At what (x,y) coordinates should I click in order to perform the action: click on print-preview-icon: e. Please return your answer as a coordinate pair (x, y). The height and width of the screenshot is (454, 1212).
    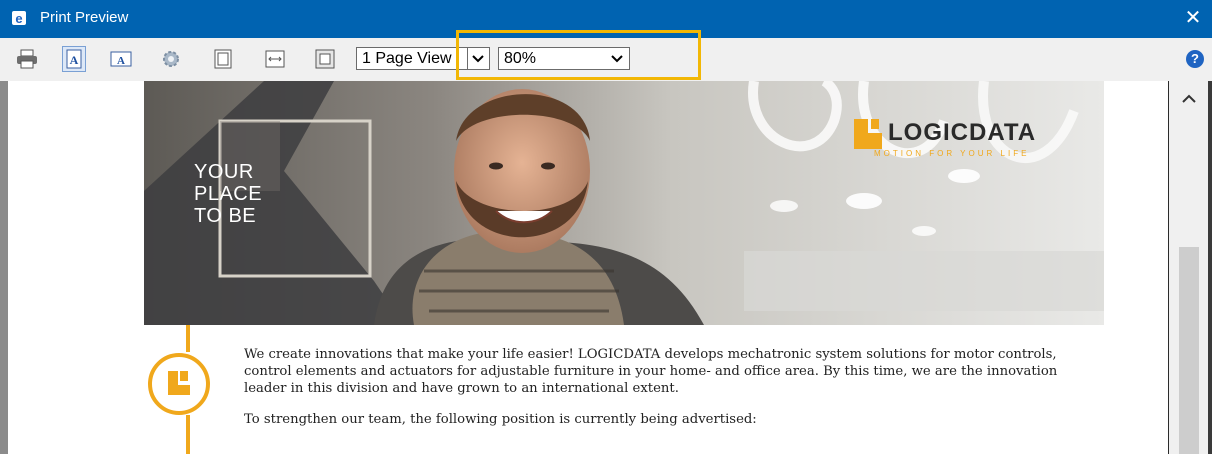
    Looking at the image, I should click on (19, 18).